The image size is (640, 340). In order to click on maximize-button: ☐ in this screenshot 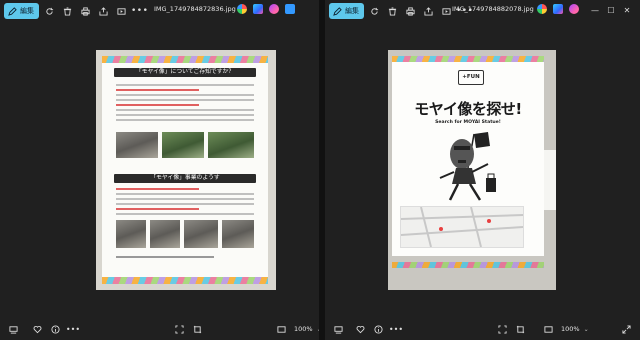, I will do `click(611, 10)`.